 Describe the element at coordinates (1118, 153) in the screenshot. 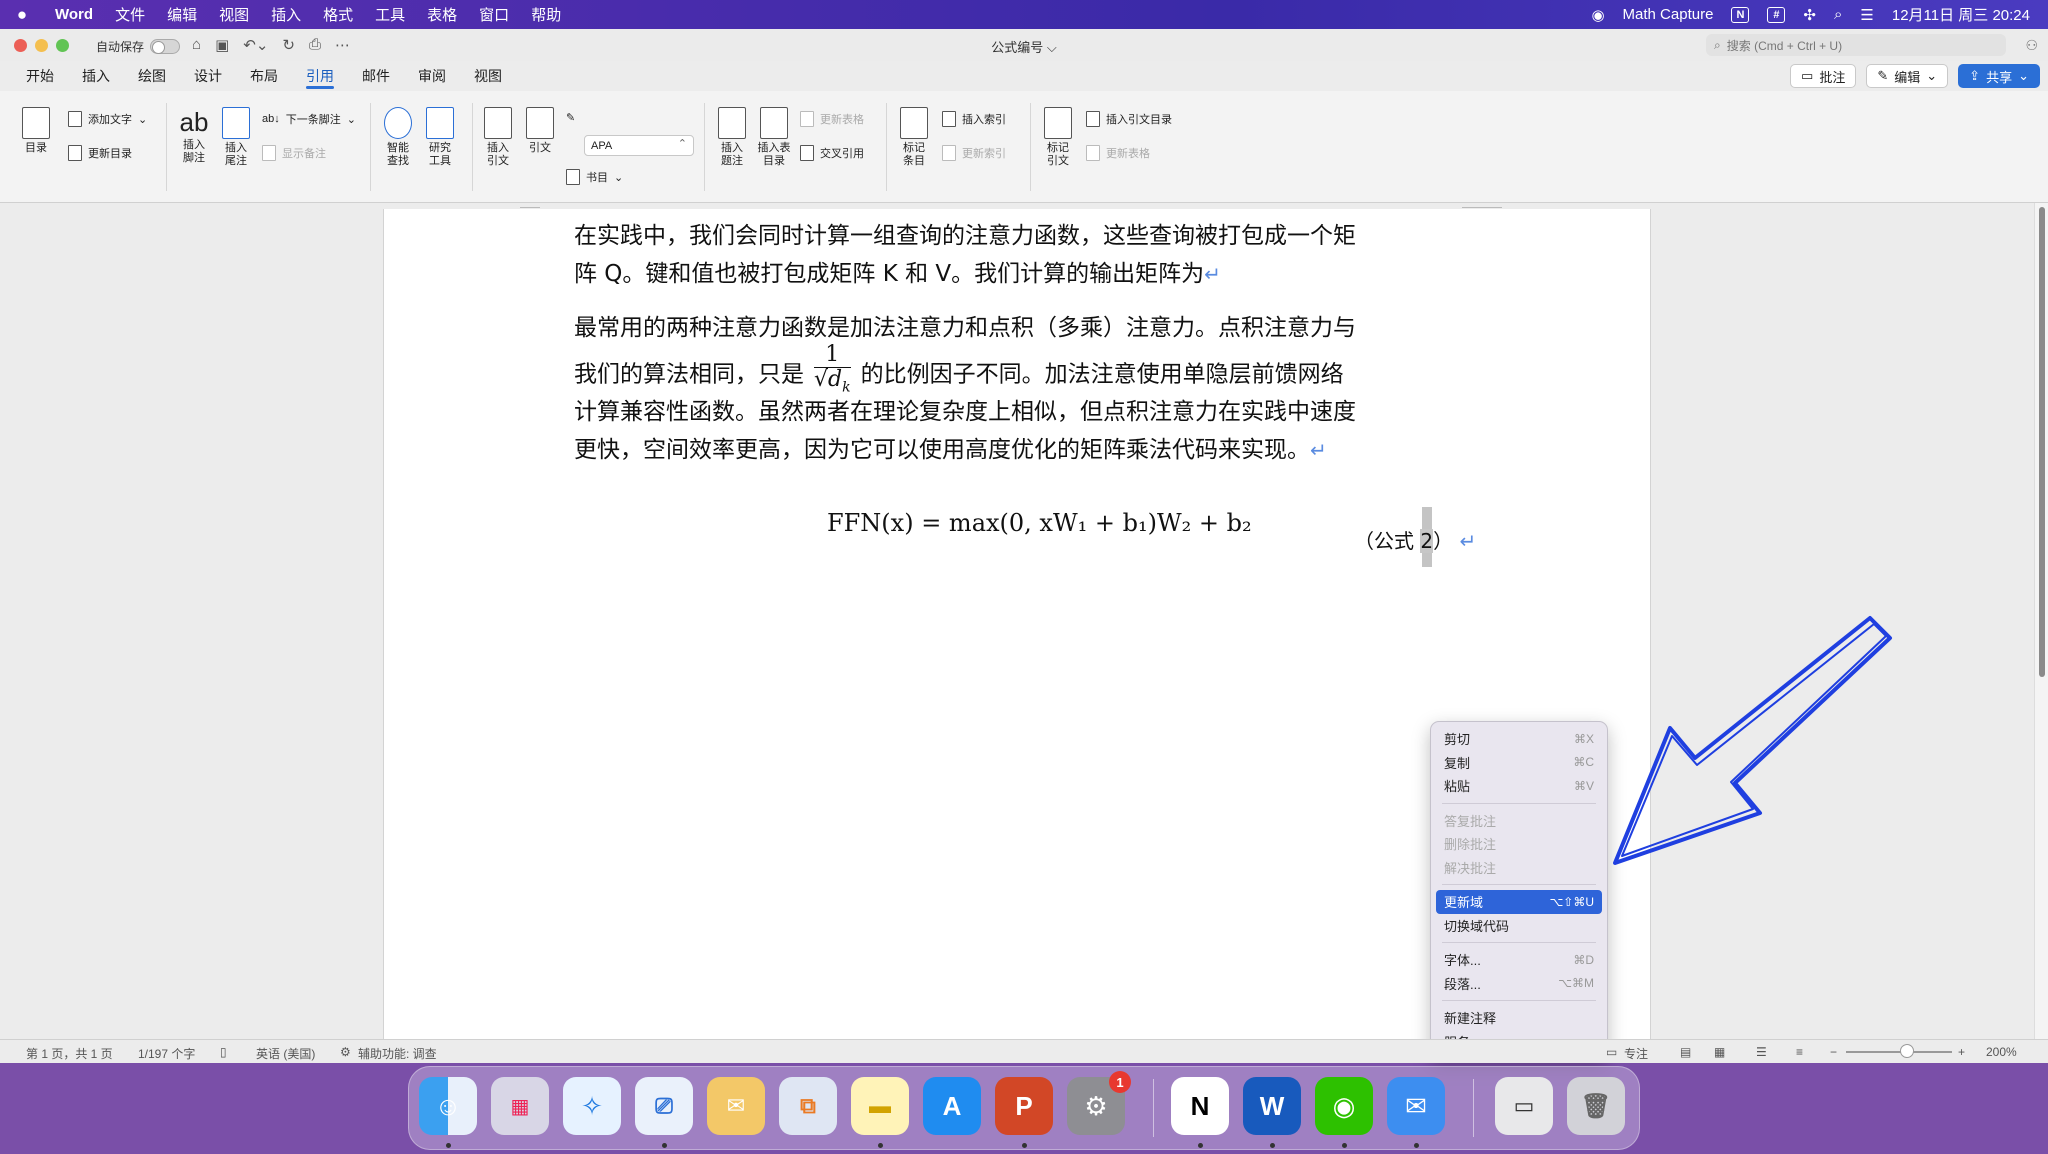

I see `update-toa-button: 更新表格` at that location.